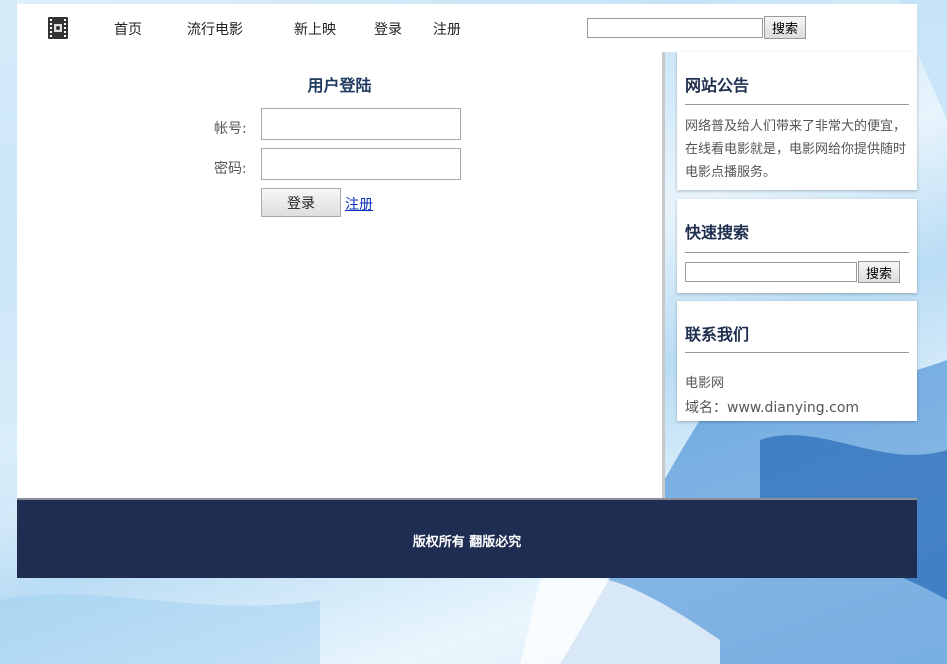  What do you see at coordinates (467, 28) in the screenshot?
I see `top-header: 首页 流行电影 新上映 登录 注册 搜索` at bounding box center [467, 28].